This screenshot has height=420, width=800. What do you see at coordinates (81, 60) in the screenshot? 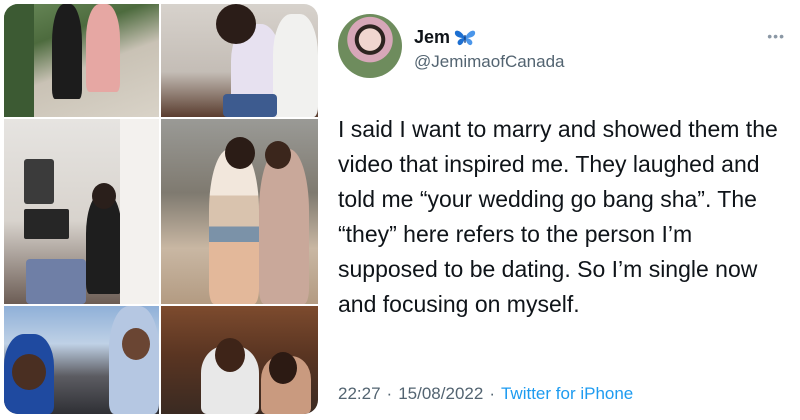
I see `couple-outdoor-photo` at bounding box center [81, 60].